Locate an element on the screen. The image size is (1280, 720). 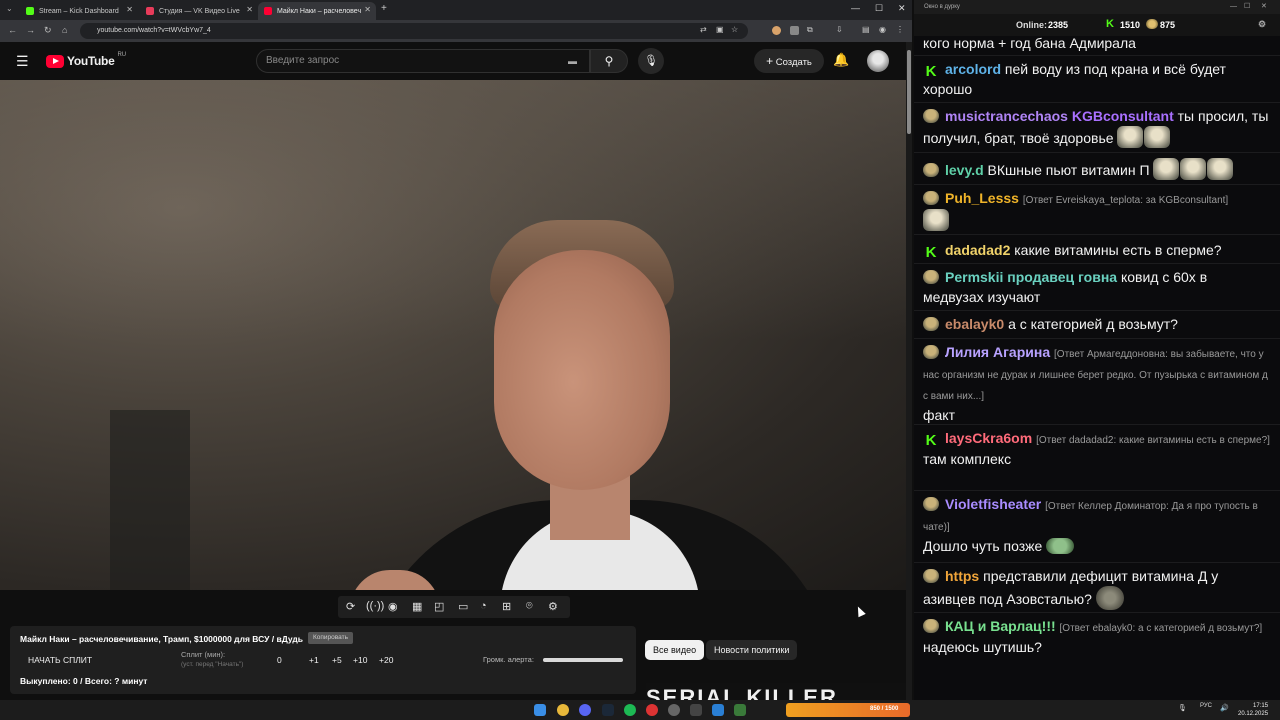
new-tab-icon: + is located at coordinates (384, 8).